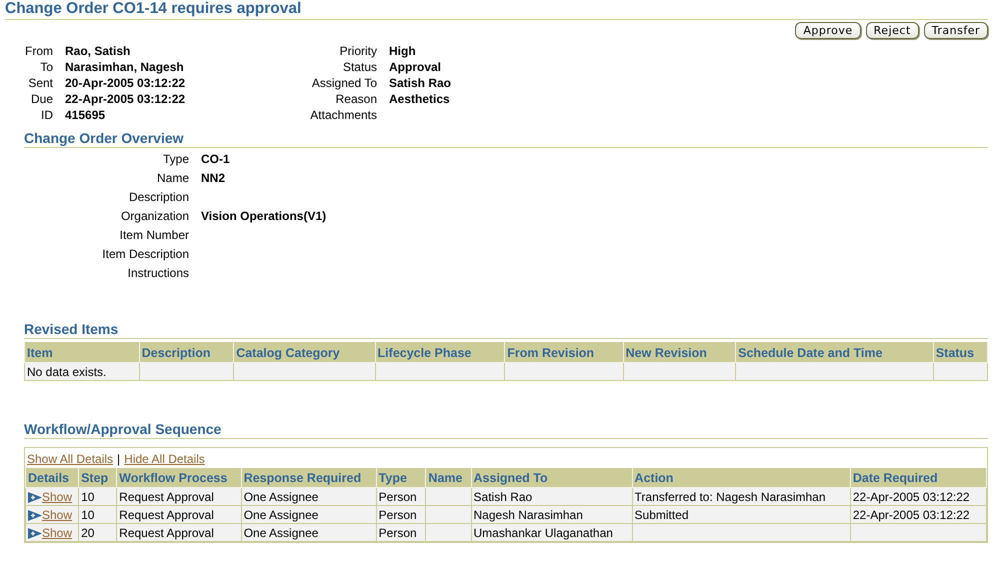 The height and width of the screenshot is (563, 995). What do you see at coordinates (85, 115) in the screenshot?
I see `field-value: 415695` at bounding box center [85, 115].